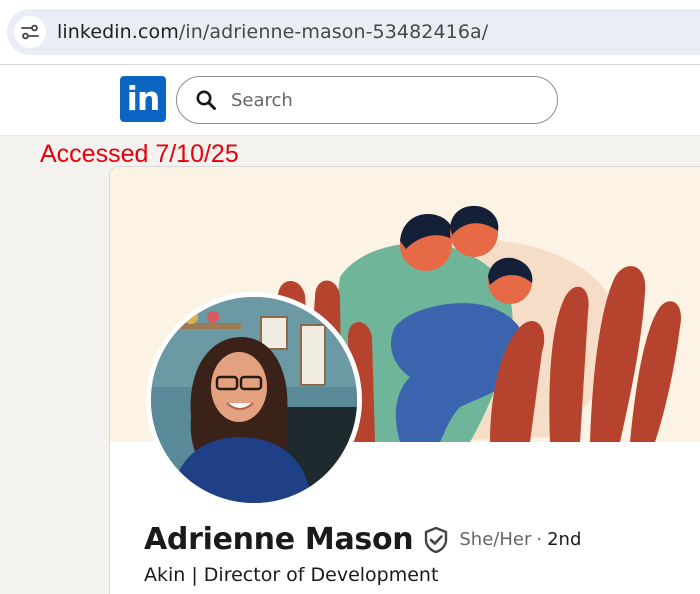 This screenshot has width=700, height=594. Describe the element at coordinates (143, 99) in the screenshot. I see `linkedin-logo: in` at that location.